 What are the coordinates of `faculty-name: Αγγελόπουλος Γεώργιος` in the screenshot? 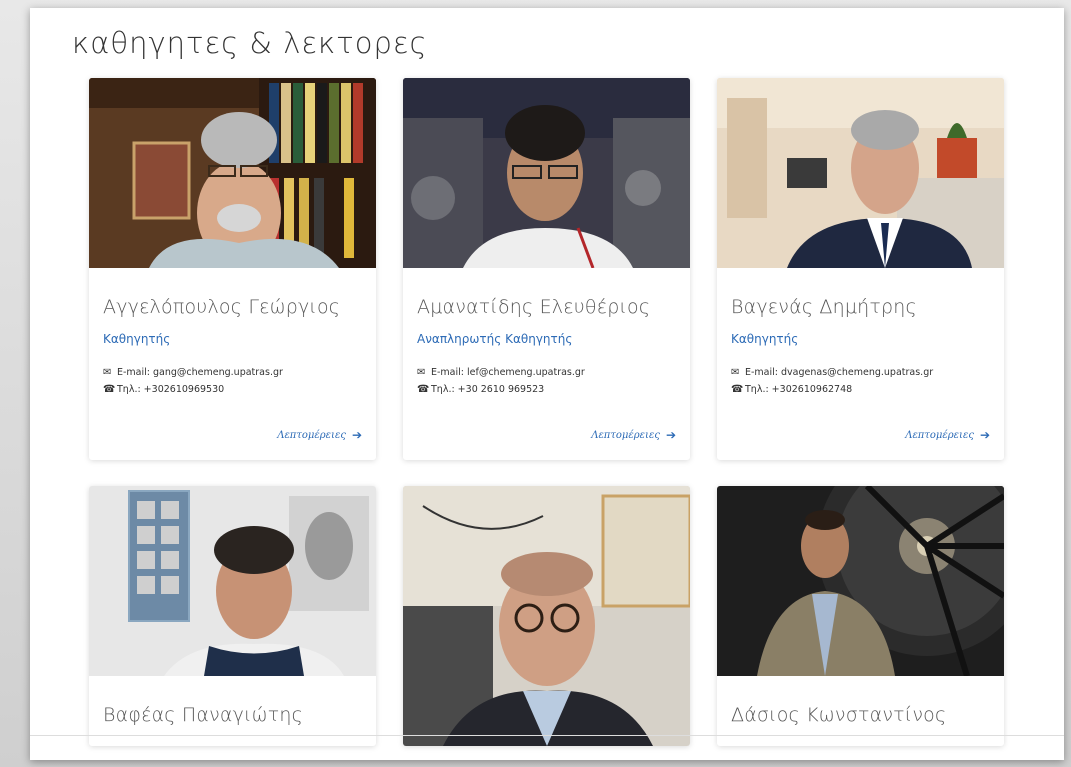 It's located at (222, 307).